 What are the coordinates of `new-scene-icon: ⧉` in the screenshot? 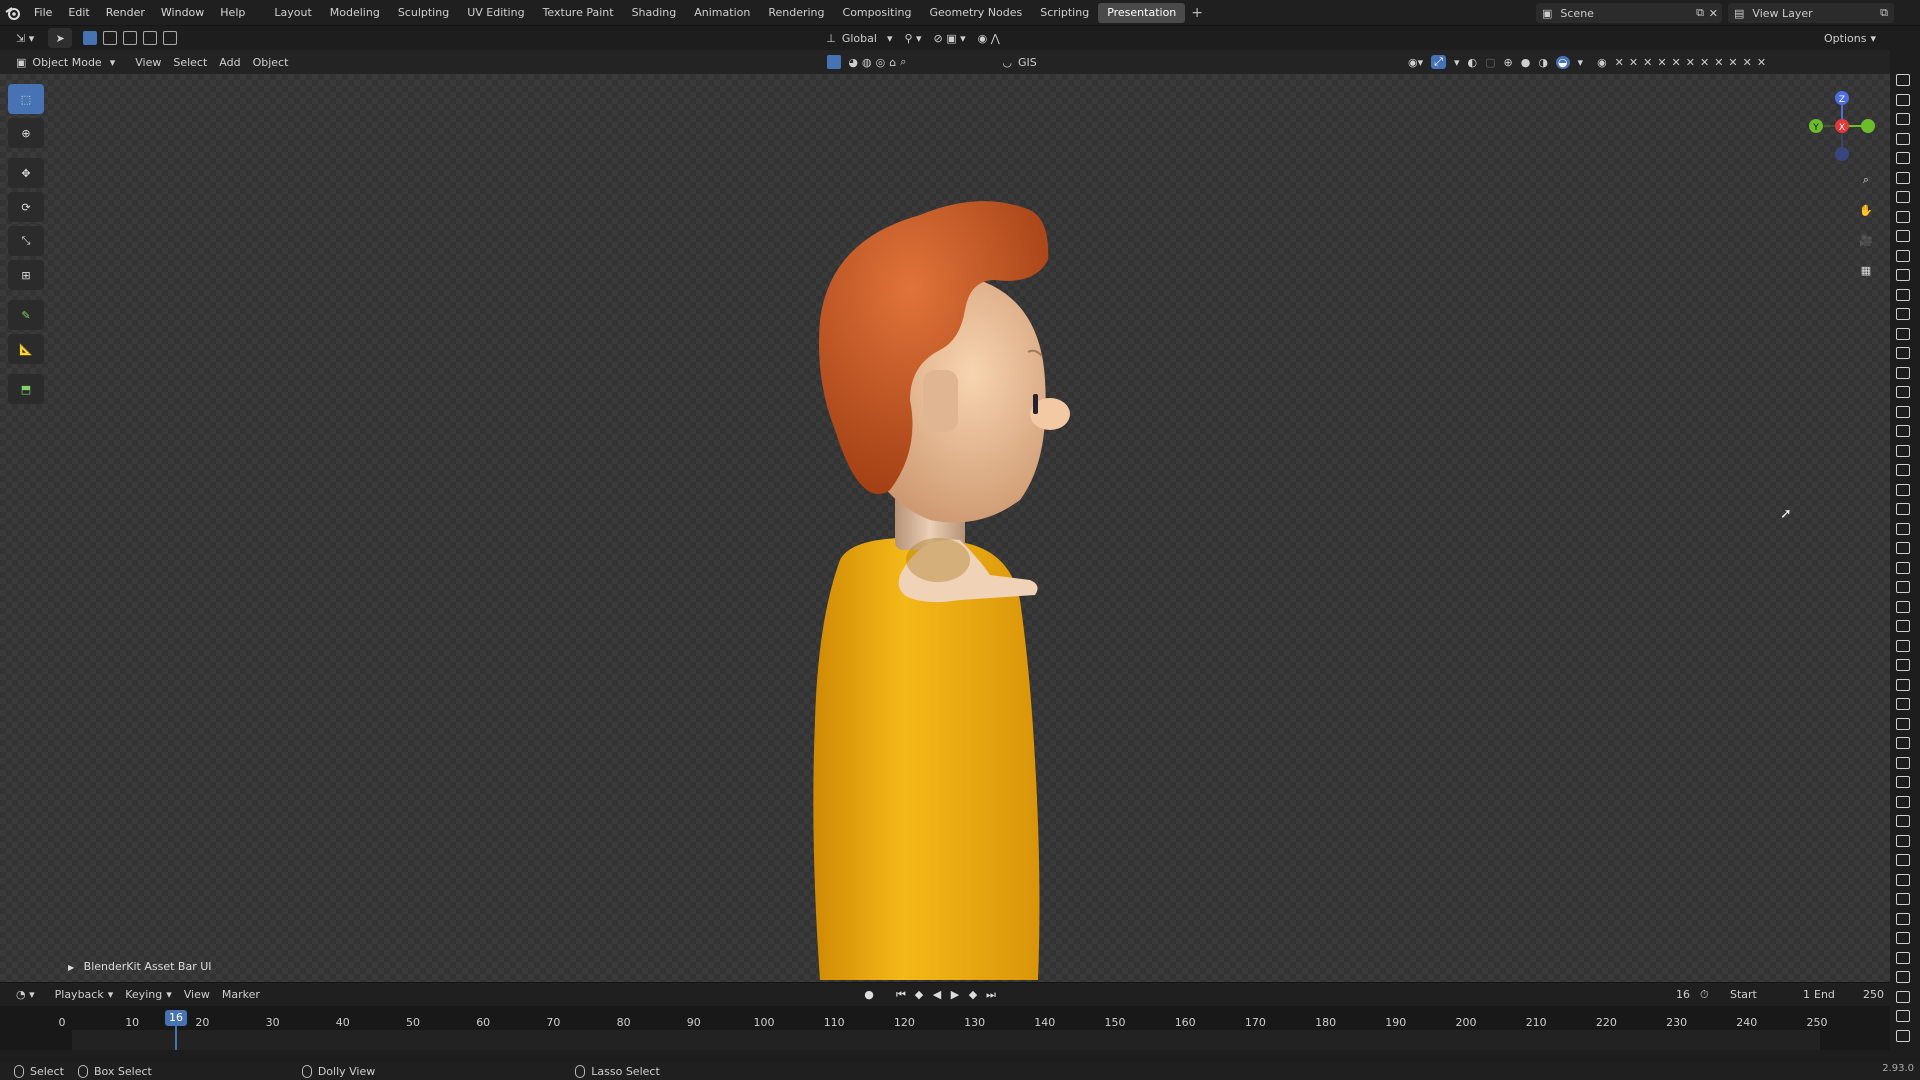 It's located at (1700, 13).